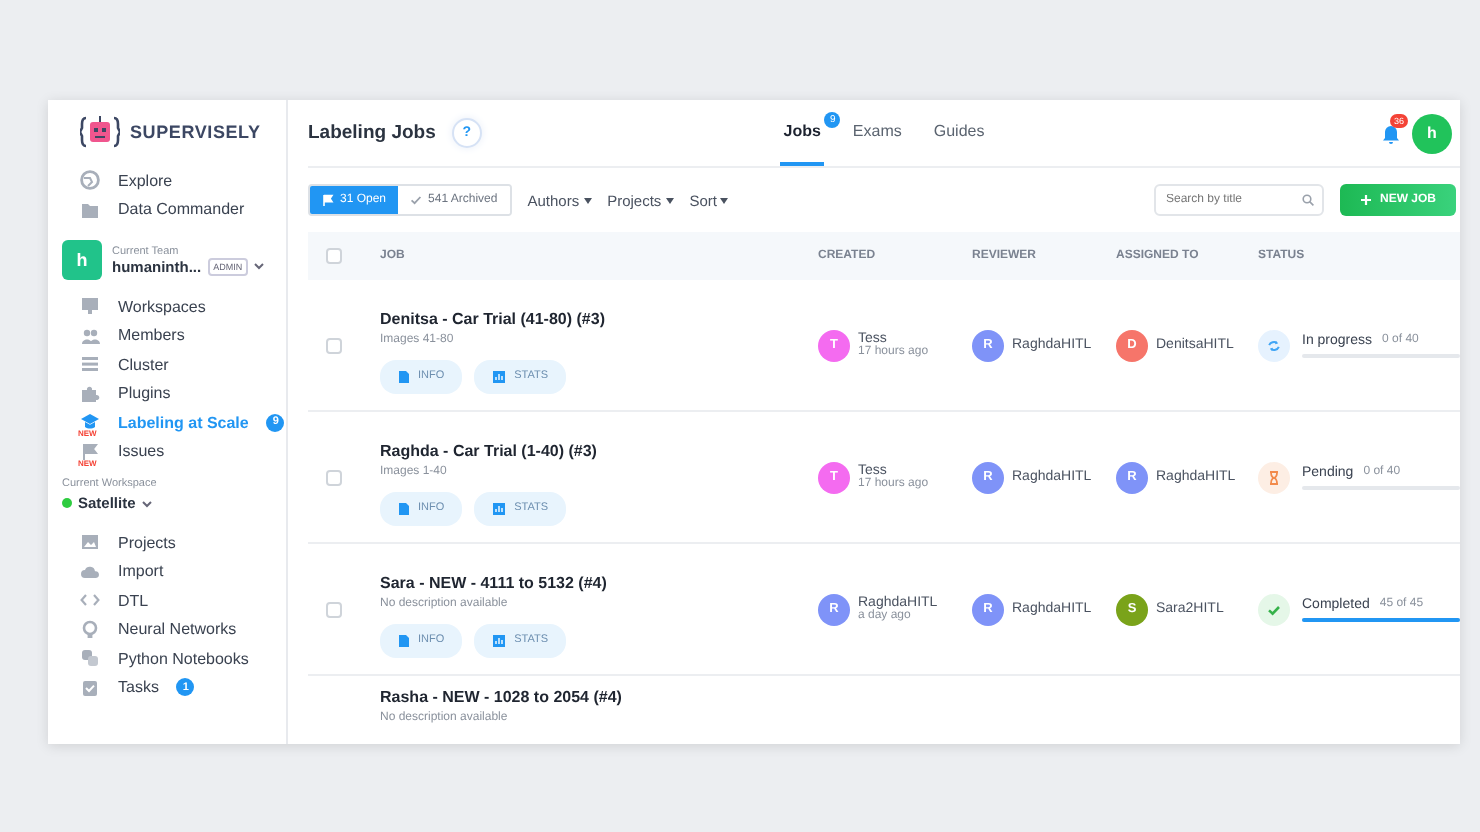  I want to click on team-avatar: h, so click(82, 260).